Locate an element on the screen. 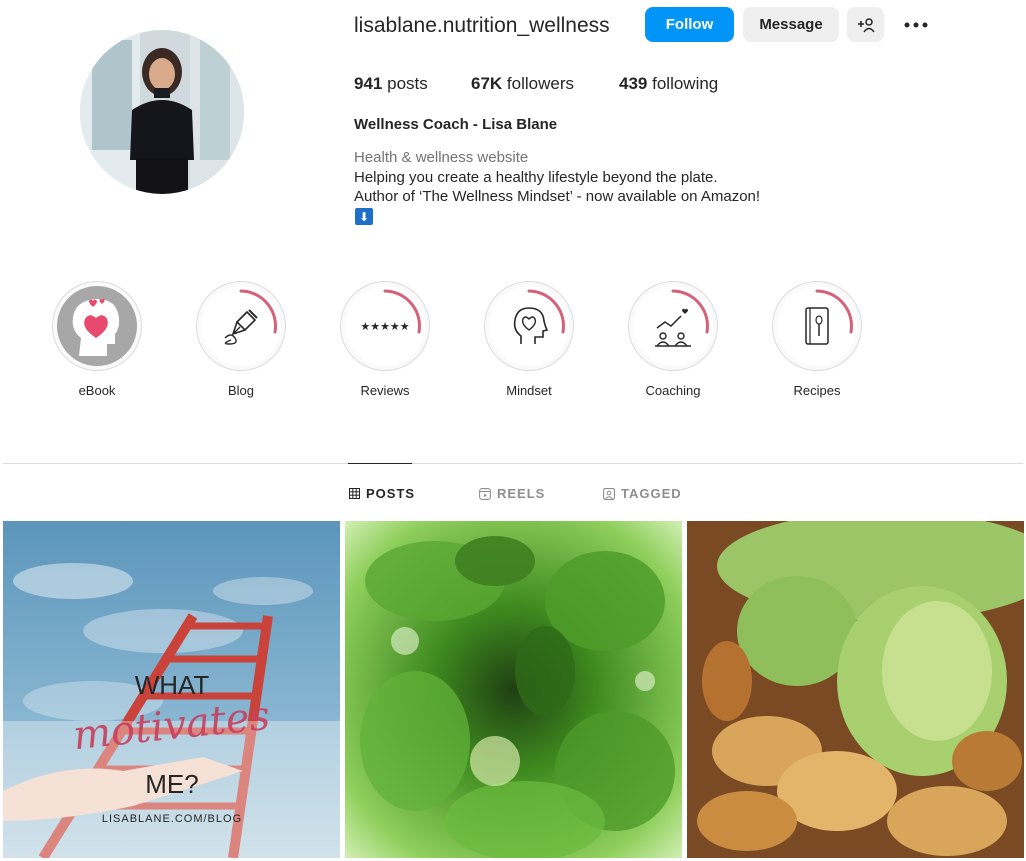  down-arrow-emoji: ⬇ is located at coordinates (364, 216).